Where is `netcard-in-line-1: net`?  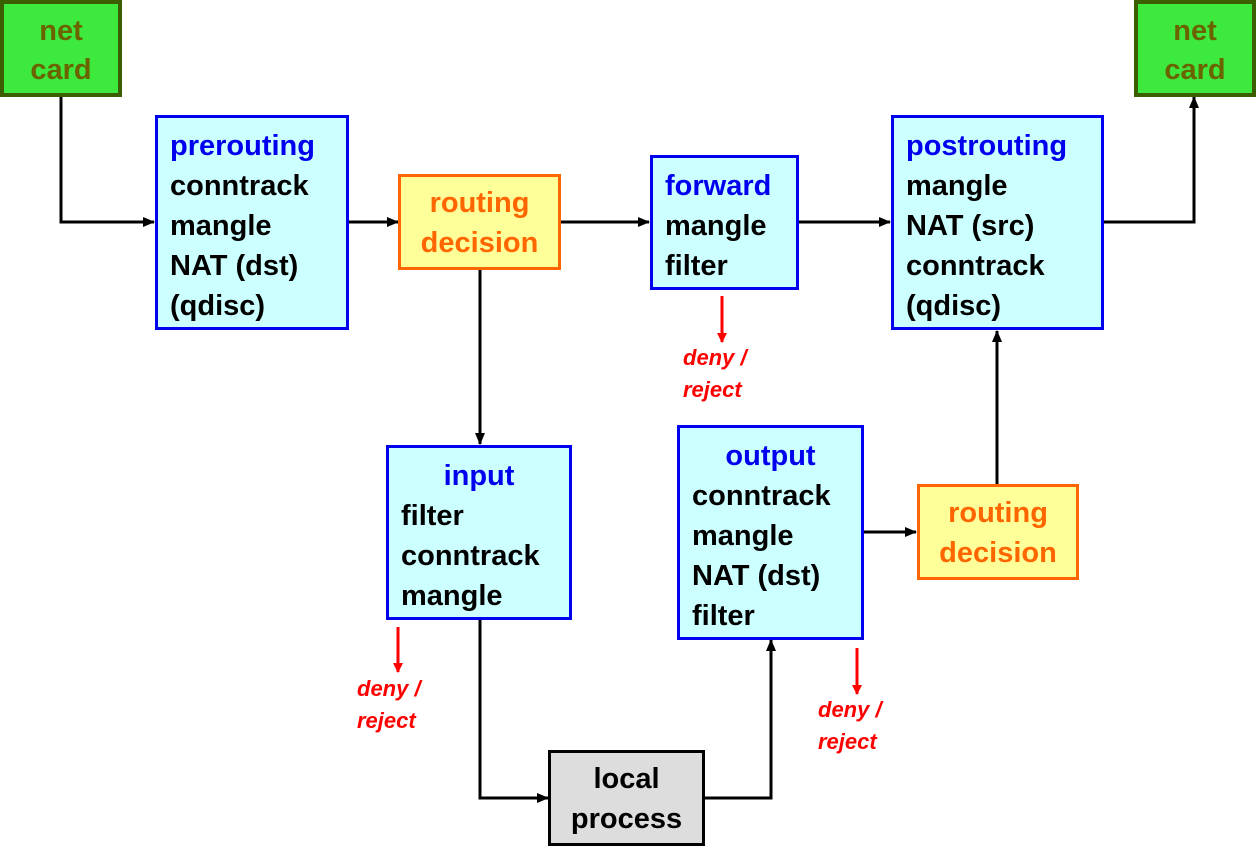 netcard-in-line-1: net is located at coordinates (61, 31).